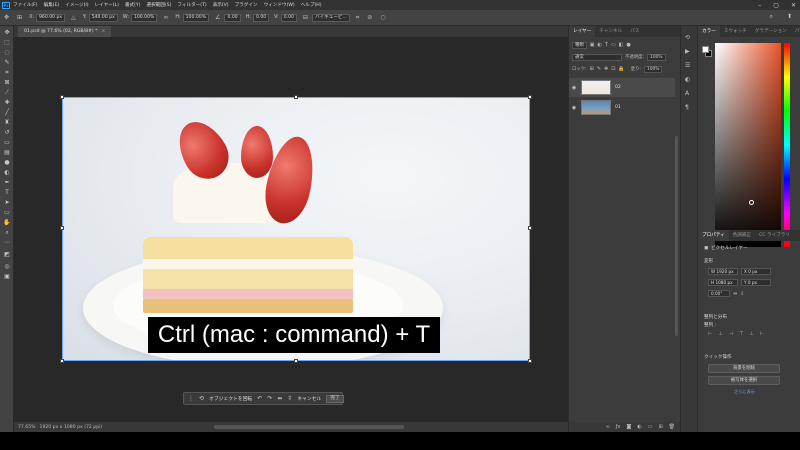  I want to click on layer-filter-icons: ▣◐T▭◧●, so click(612, 45).